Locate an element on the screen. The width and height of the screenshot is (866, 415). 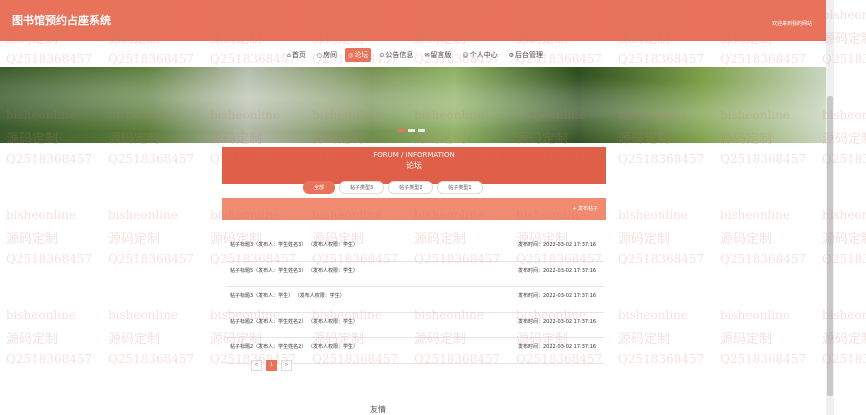
gear-icon: ⚙ is located at coordinates (511, 55).